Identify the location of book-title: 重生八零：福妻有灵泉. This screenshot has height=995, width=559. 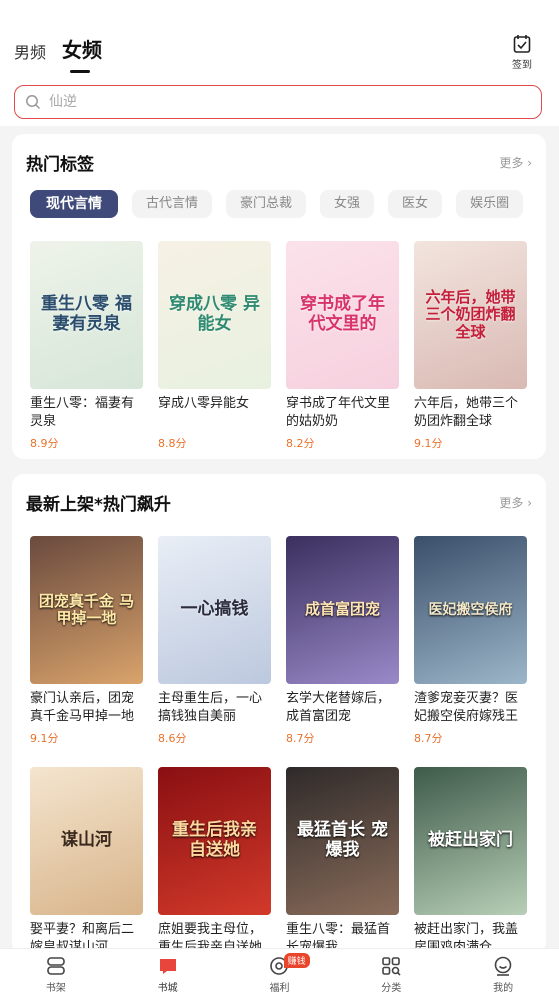
(86, 413).